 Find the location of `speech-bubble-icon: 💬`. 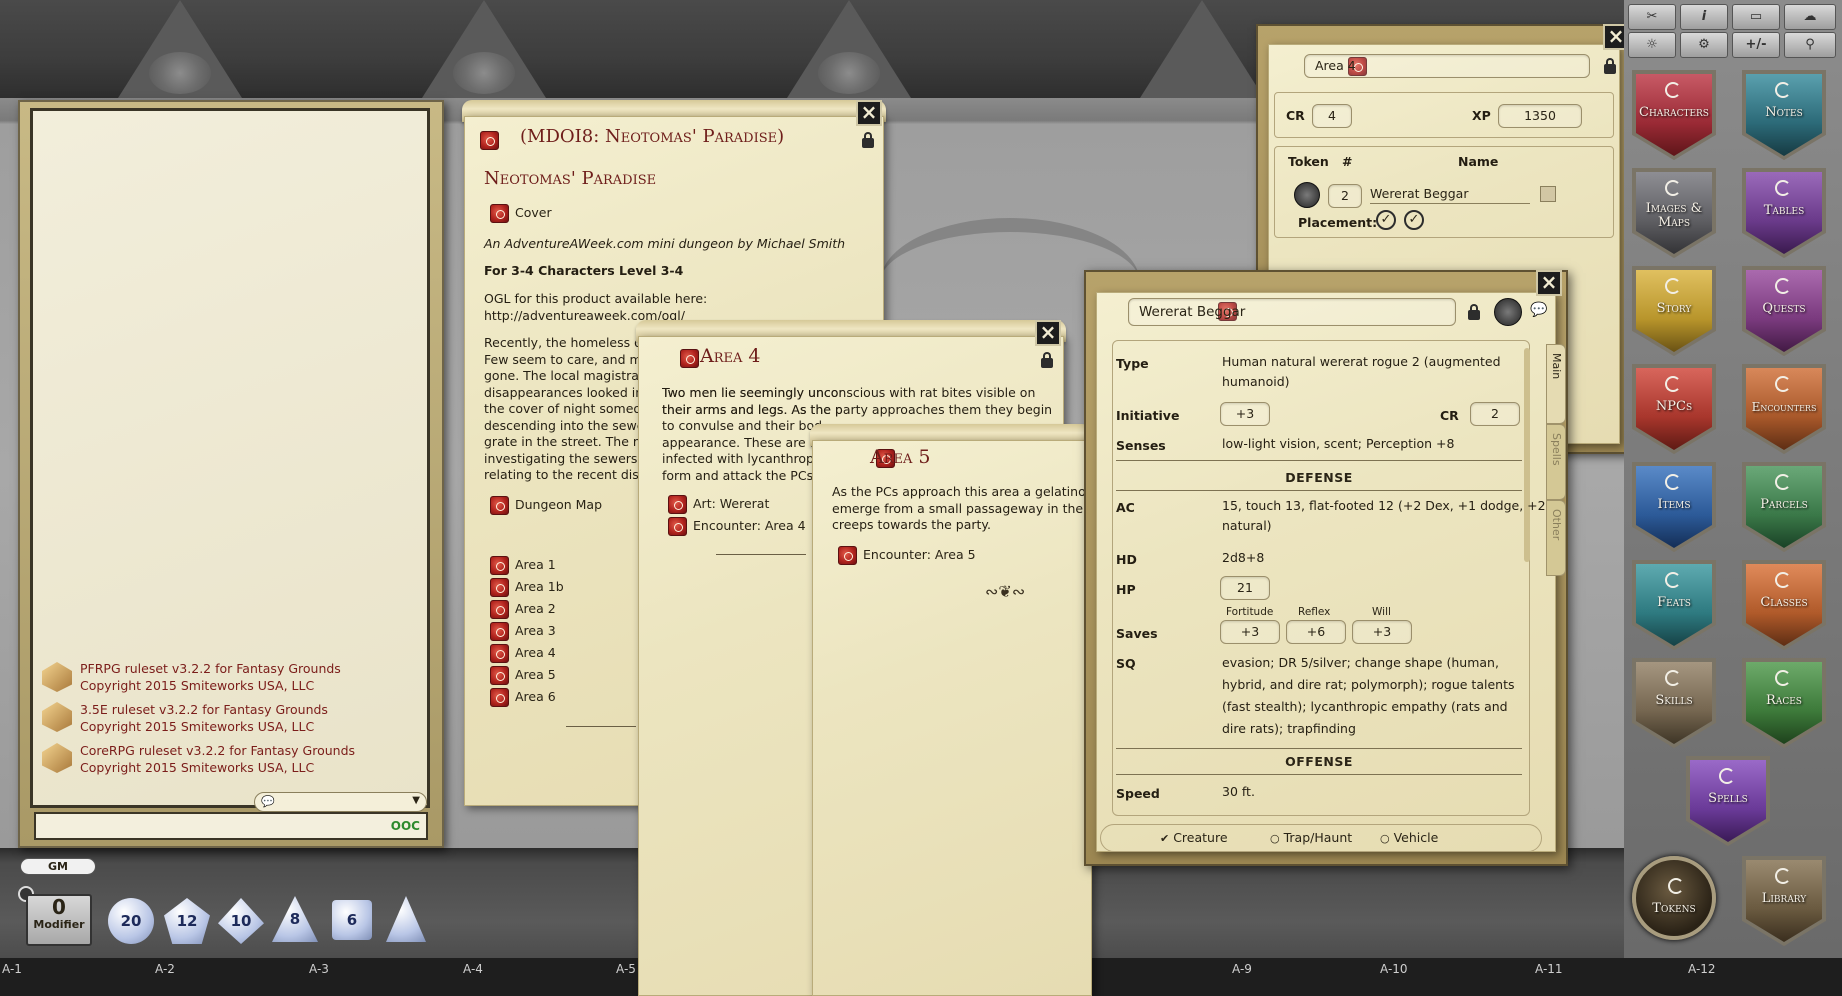

speech-bubble-icon: 💬 is located at coordinates (1538, 310).